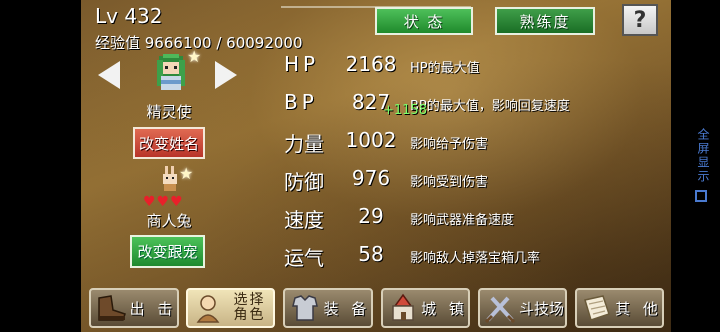  Describe the element at coordinates (169, 112) in the screenshot. I see `character-class: 精灵使` at that location.